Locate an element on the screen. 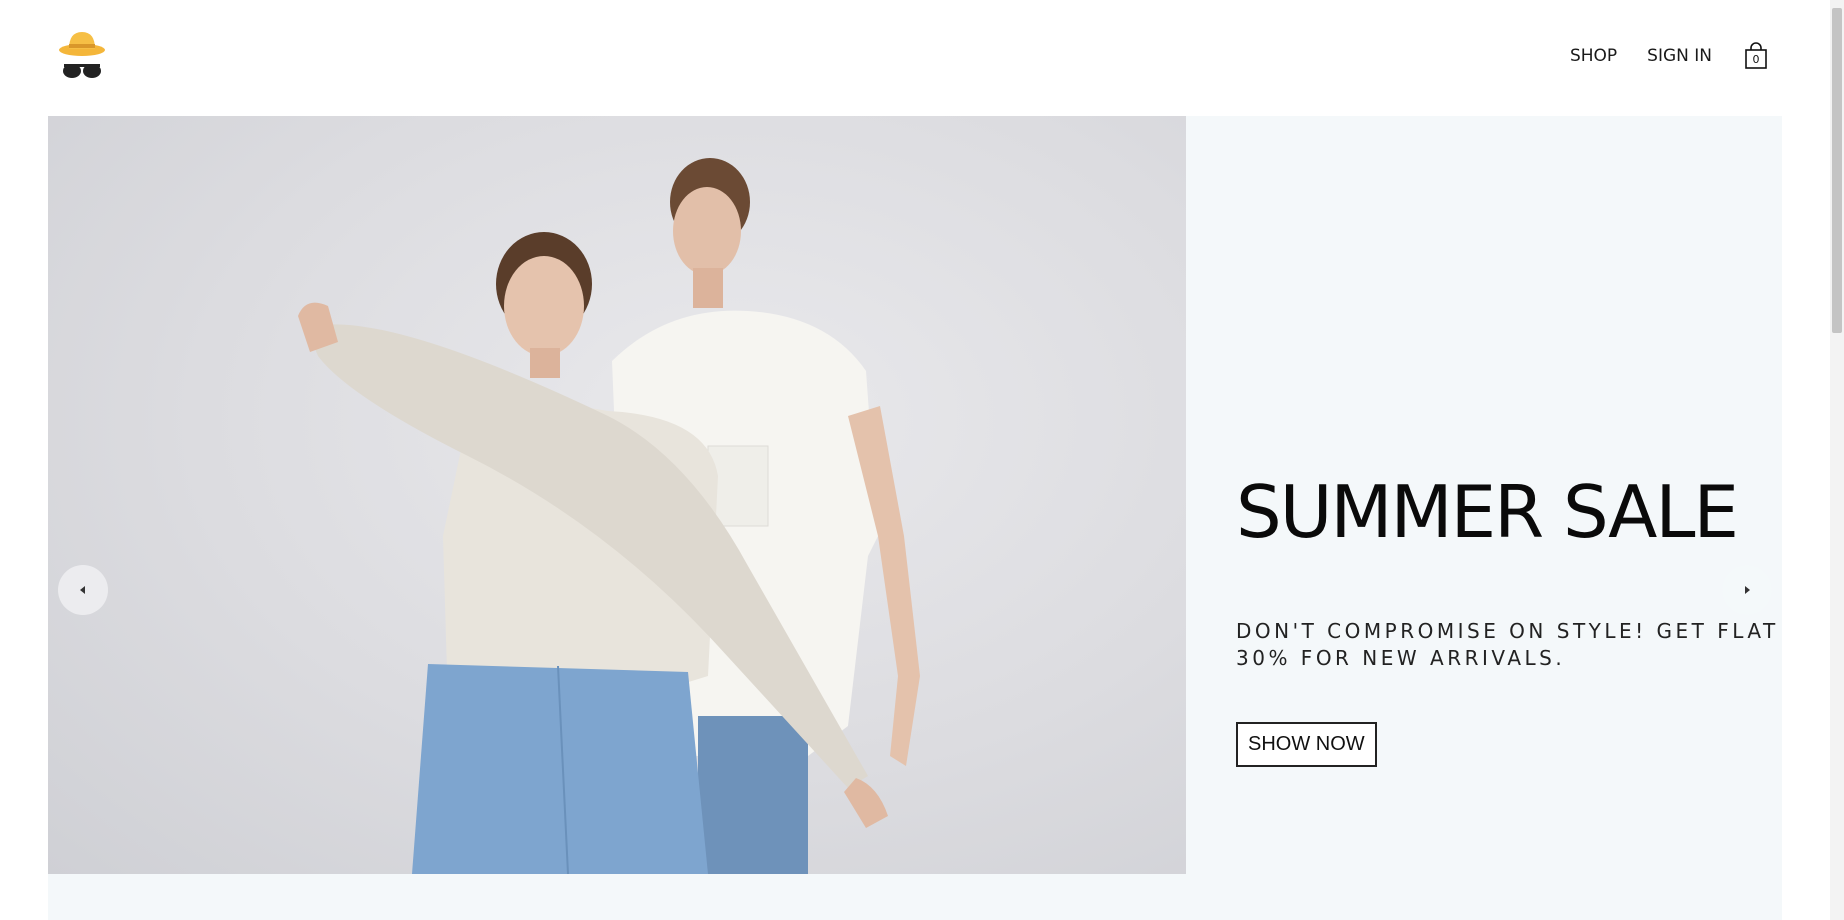 The height and width of the screenshot is (920, 1844). nav-signin-link: SIGN IN is located at coordinates (1679, 56).